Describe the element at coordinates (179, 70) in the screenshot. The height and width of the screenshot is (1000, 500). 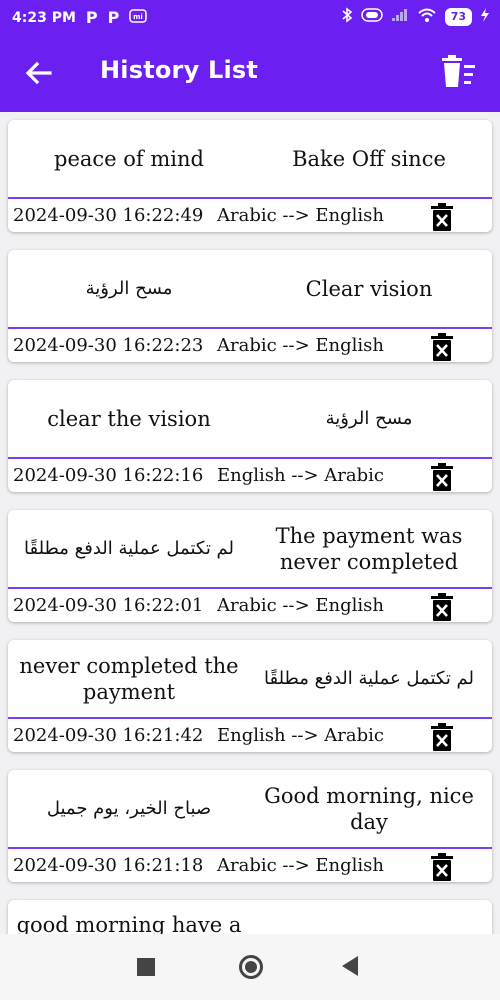
I see `page-title: History List` at that location.